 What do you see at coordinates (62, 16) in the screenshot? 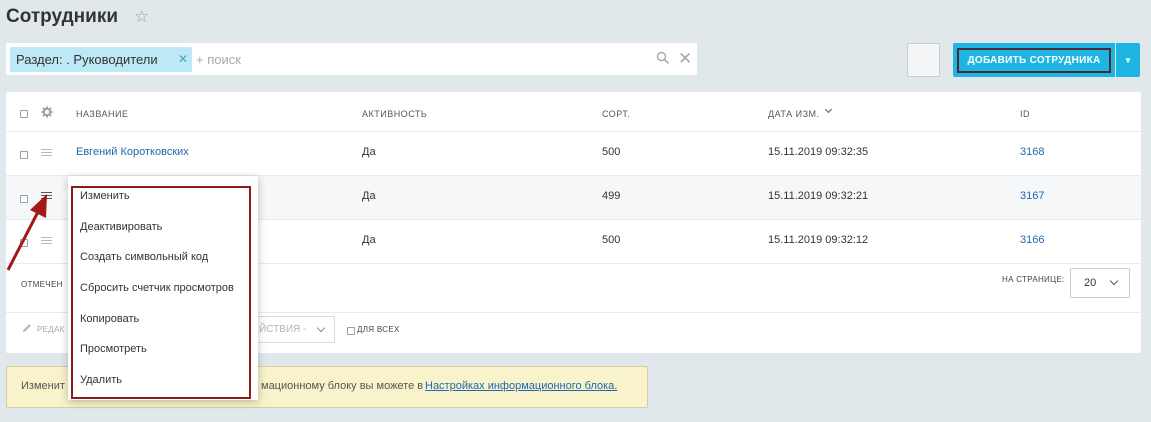
I see `page-title: Сотрудники` at bounding box center [62, 16].